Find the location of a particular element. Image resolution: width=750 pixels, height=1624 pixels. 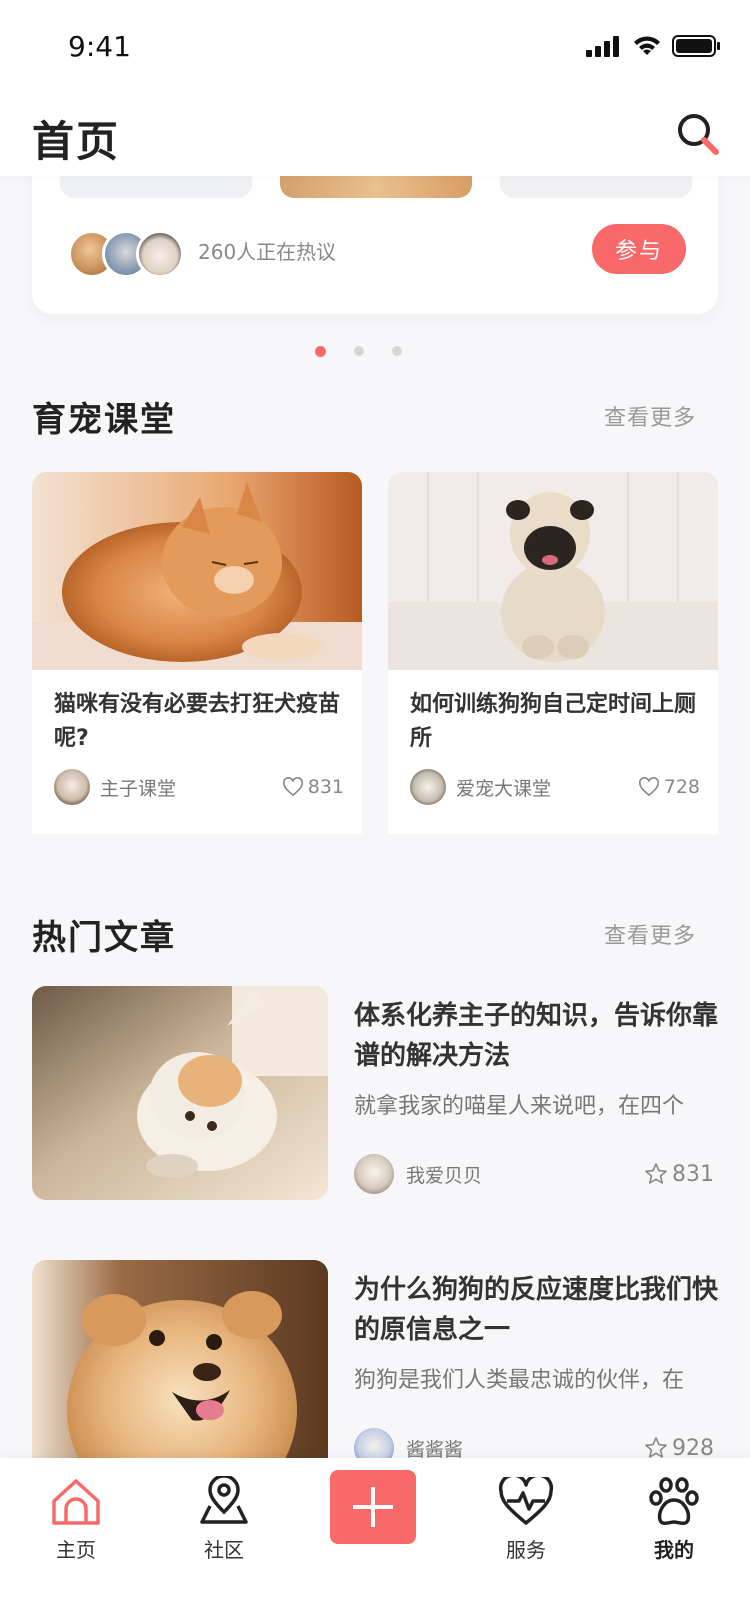

author-name: 爱宠大课堂 is located at coordinates (504, 788).